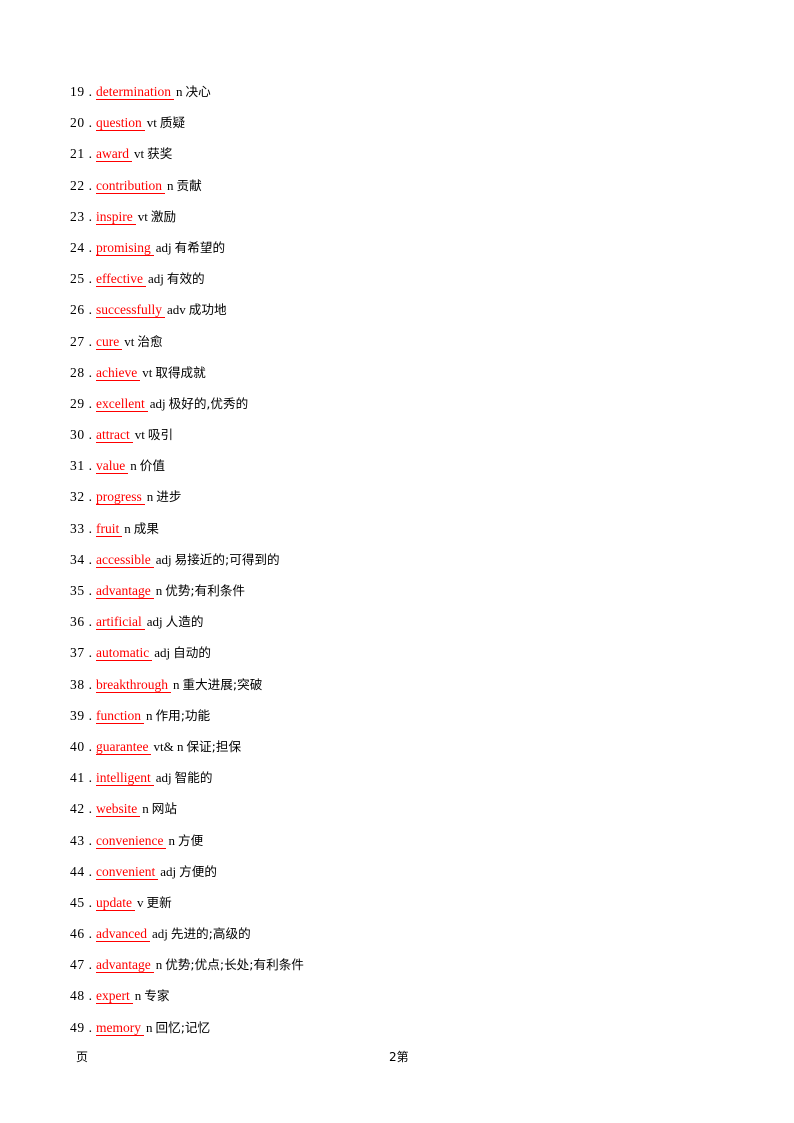 This screenshot has height=1123, width=794. What do you see at coordinates (82, 1057) in the screenshot?
I see `footer-page-suffix: 页` at bounding box center [82, 1057].